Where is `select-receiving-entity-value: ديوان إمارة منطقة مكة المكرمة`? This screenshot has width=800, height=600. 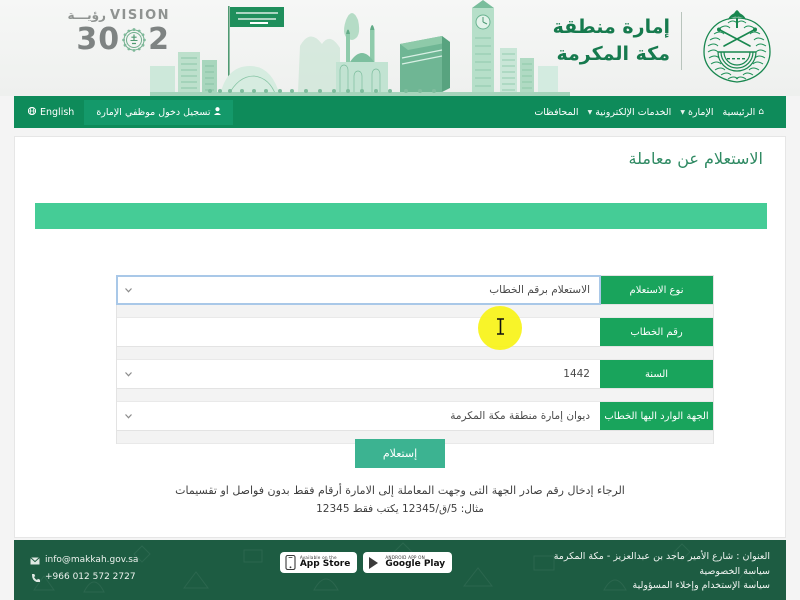 select-receiving-entity-value: ديوان إمارة منطقة مكة المكرمة is located at coordinates (520, 416).